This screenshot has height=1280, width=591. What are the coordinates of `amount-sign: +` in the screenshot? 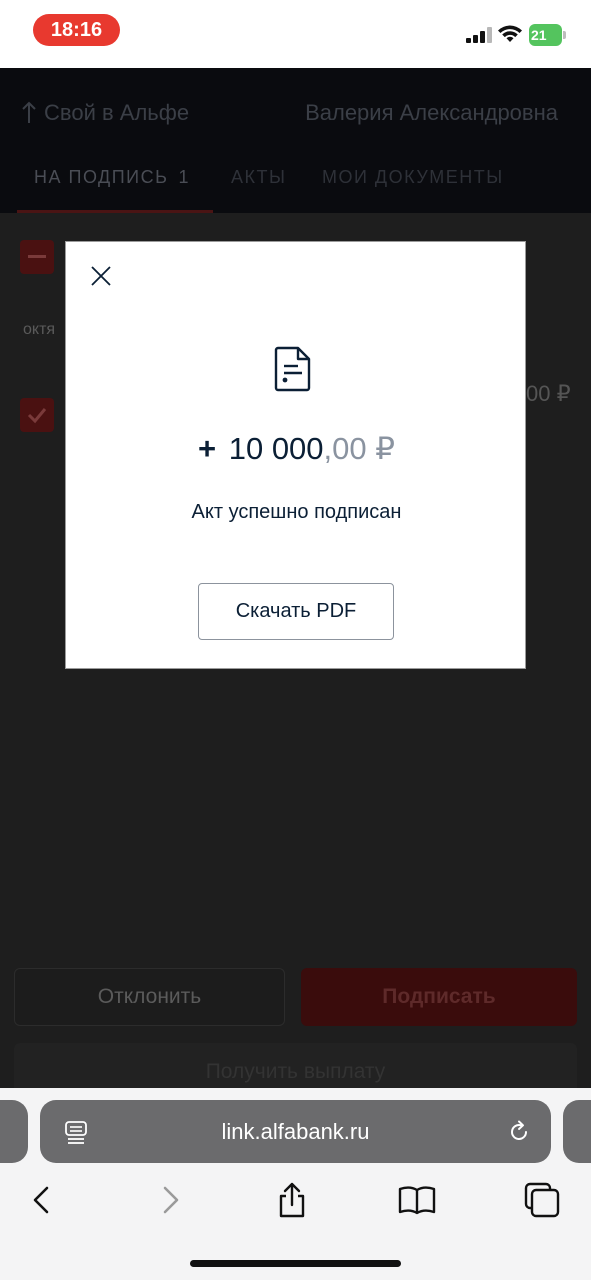 It's located at (207, 448).